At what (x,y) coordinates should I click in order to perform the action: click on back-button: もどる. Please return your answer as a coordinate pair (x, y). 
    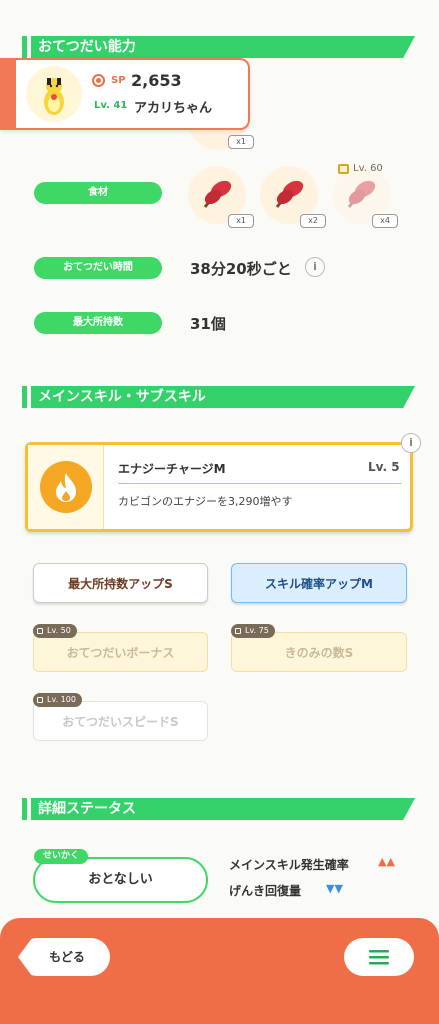
    Looking at the image, I should click on (64, 957).